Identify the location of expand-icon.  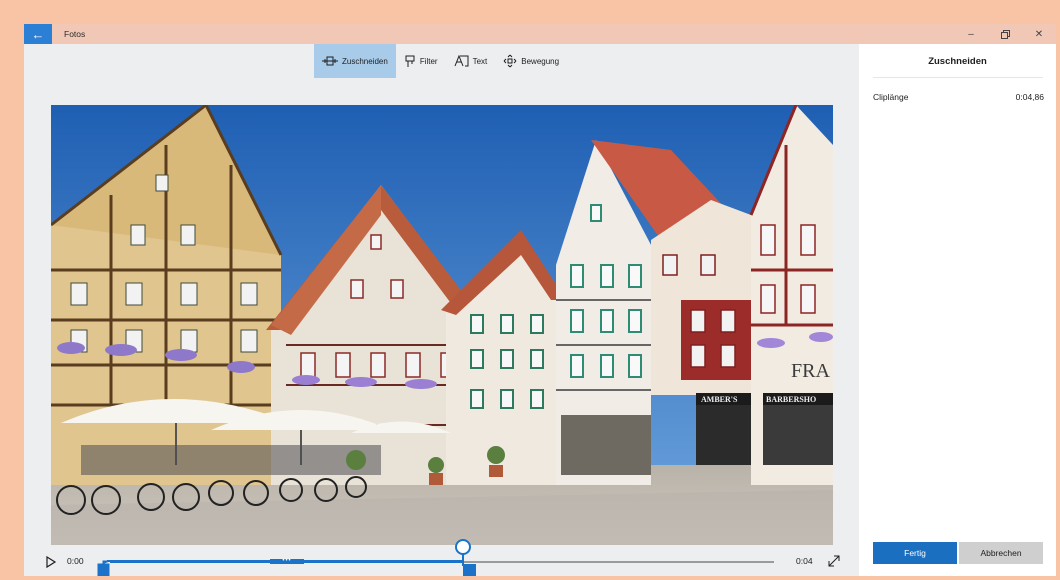
(834, 561).